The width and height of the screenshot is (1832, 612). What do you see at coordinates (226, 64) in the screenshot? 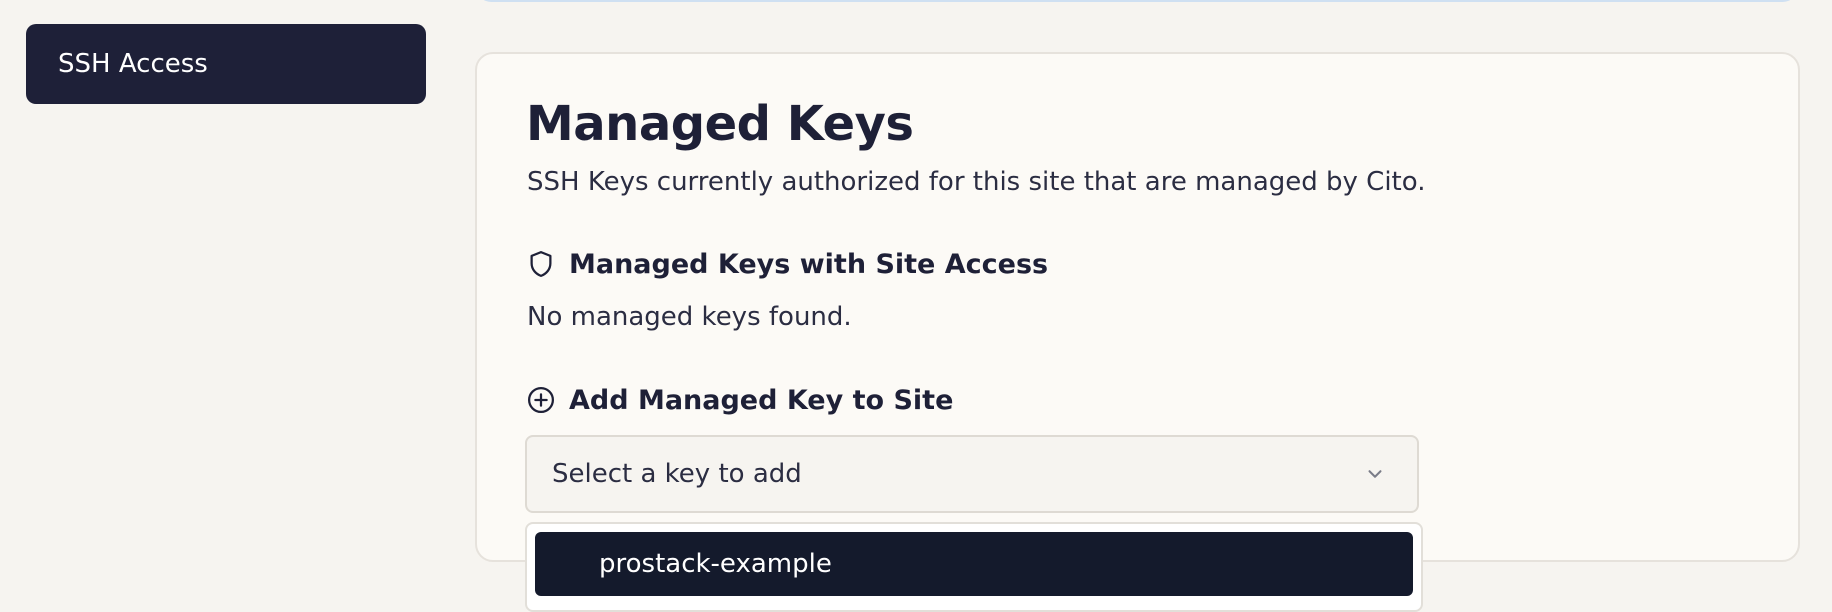
I see `sidebar-item-ssh-access: SSH Access` at bounding box center [226, 64].